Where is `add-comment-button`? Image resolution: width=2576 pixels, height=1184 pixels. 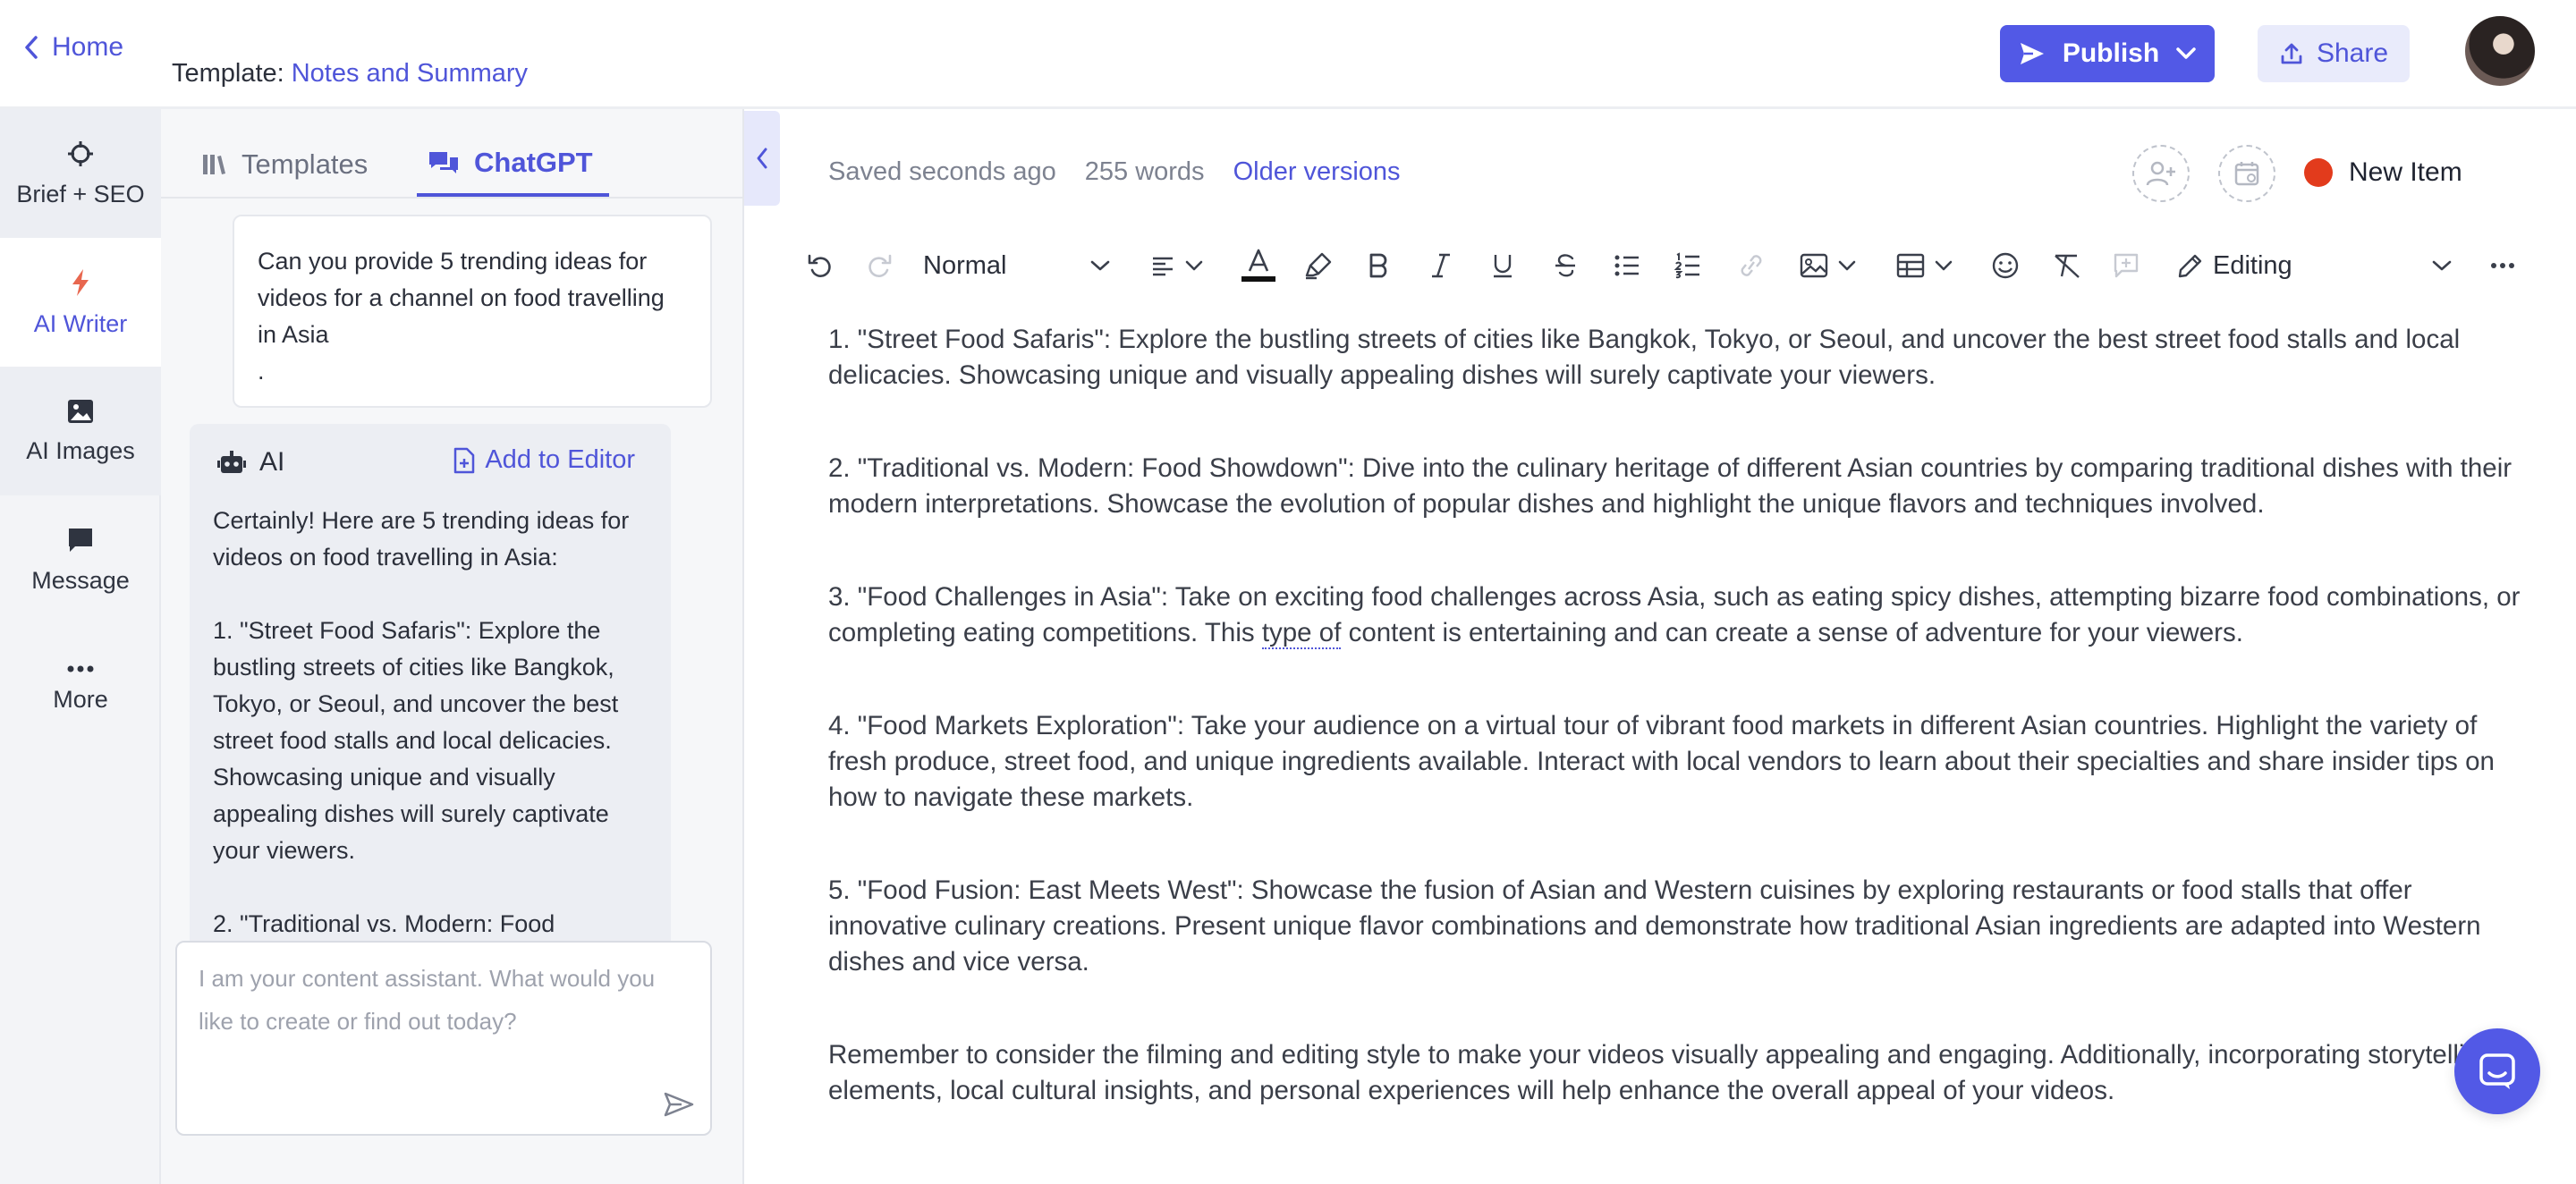 add-comment-button is located at coordinates (2126, 265).